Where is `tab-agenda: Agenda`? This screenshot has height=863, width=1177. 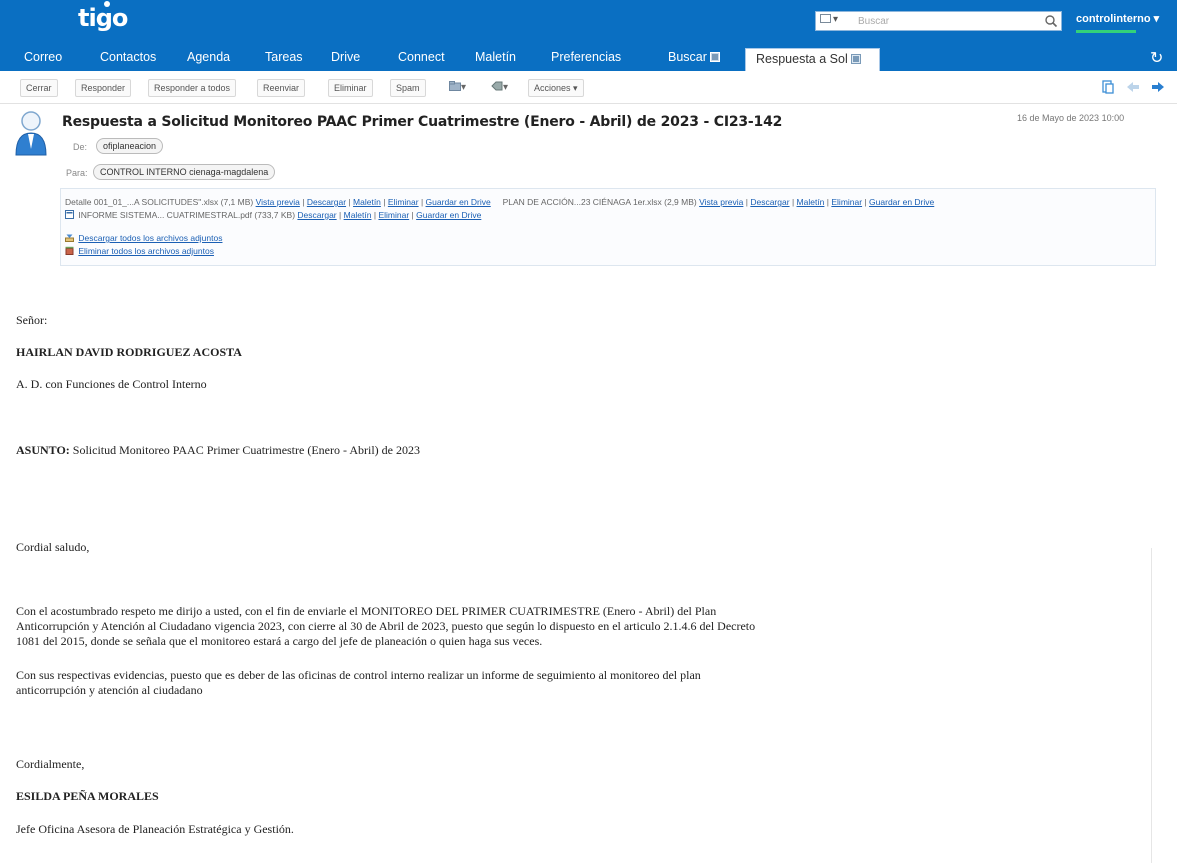 tab-agenda: Agenda is located at coordinates (208, 57).